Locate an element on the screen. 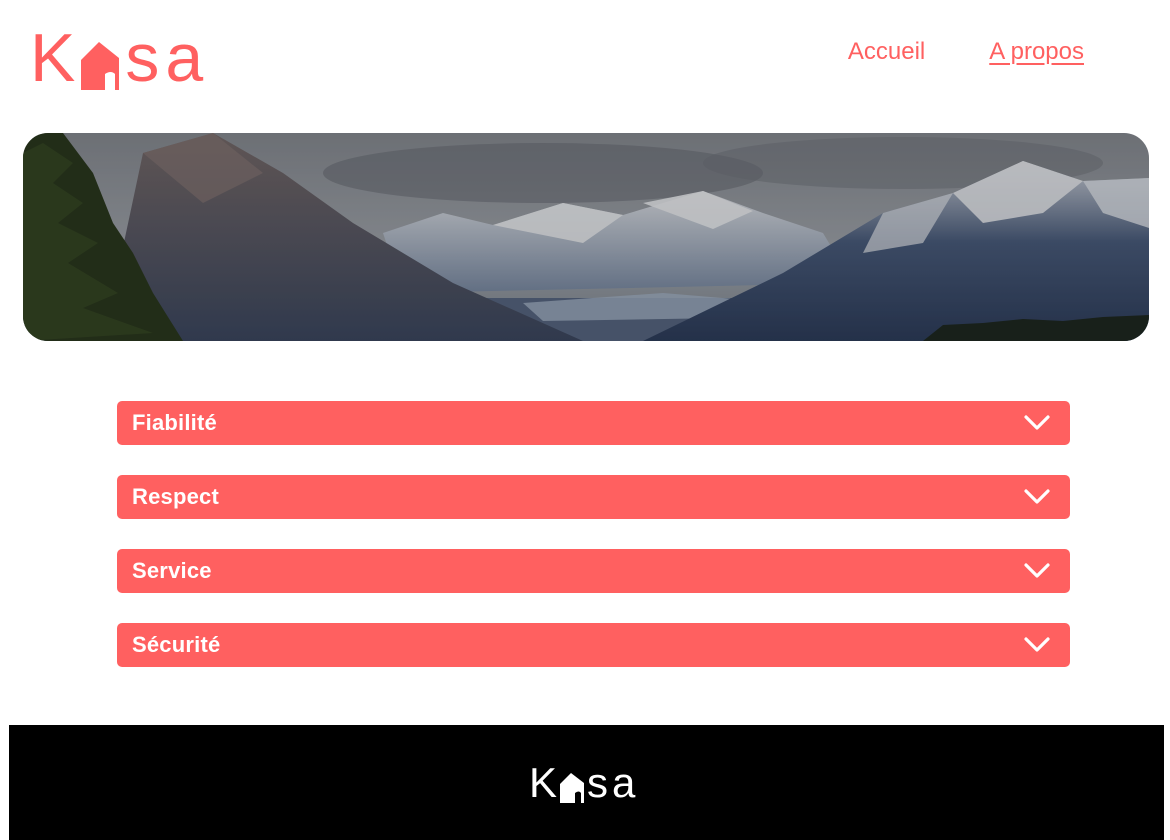 This screenshot has height=840, width=1170. logo-letter-k: K is located at coordinates (53, 58).